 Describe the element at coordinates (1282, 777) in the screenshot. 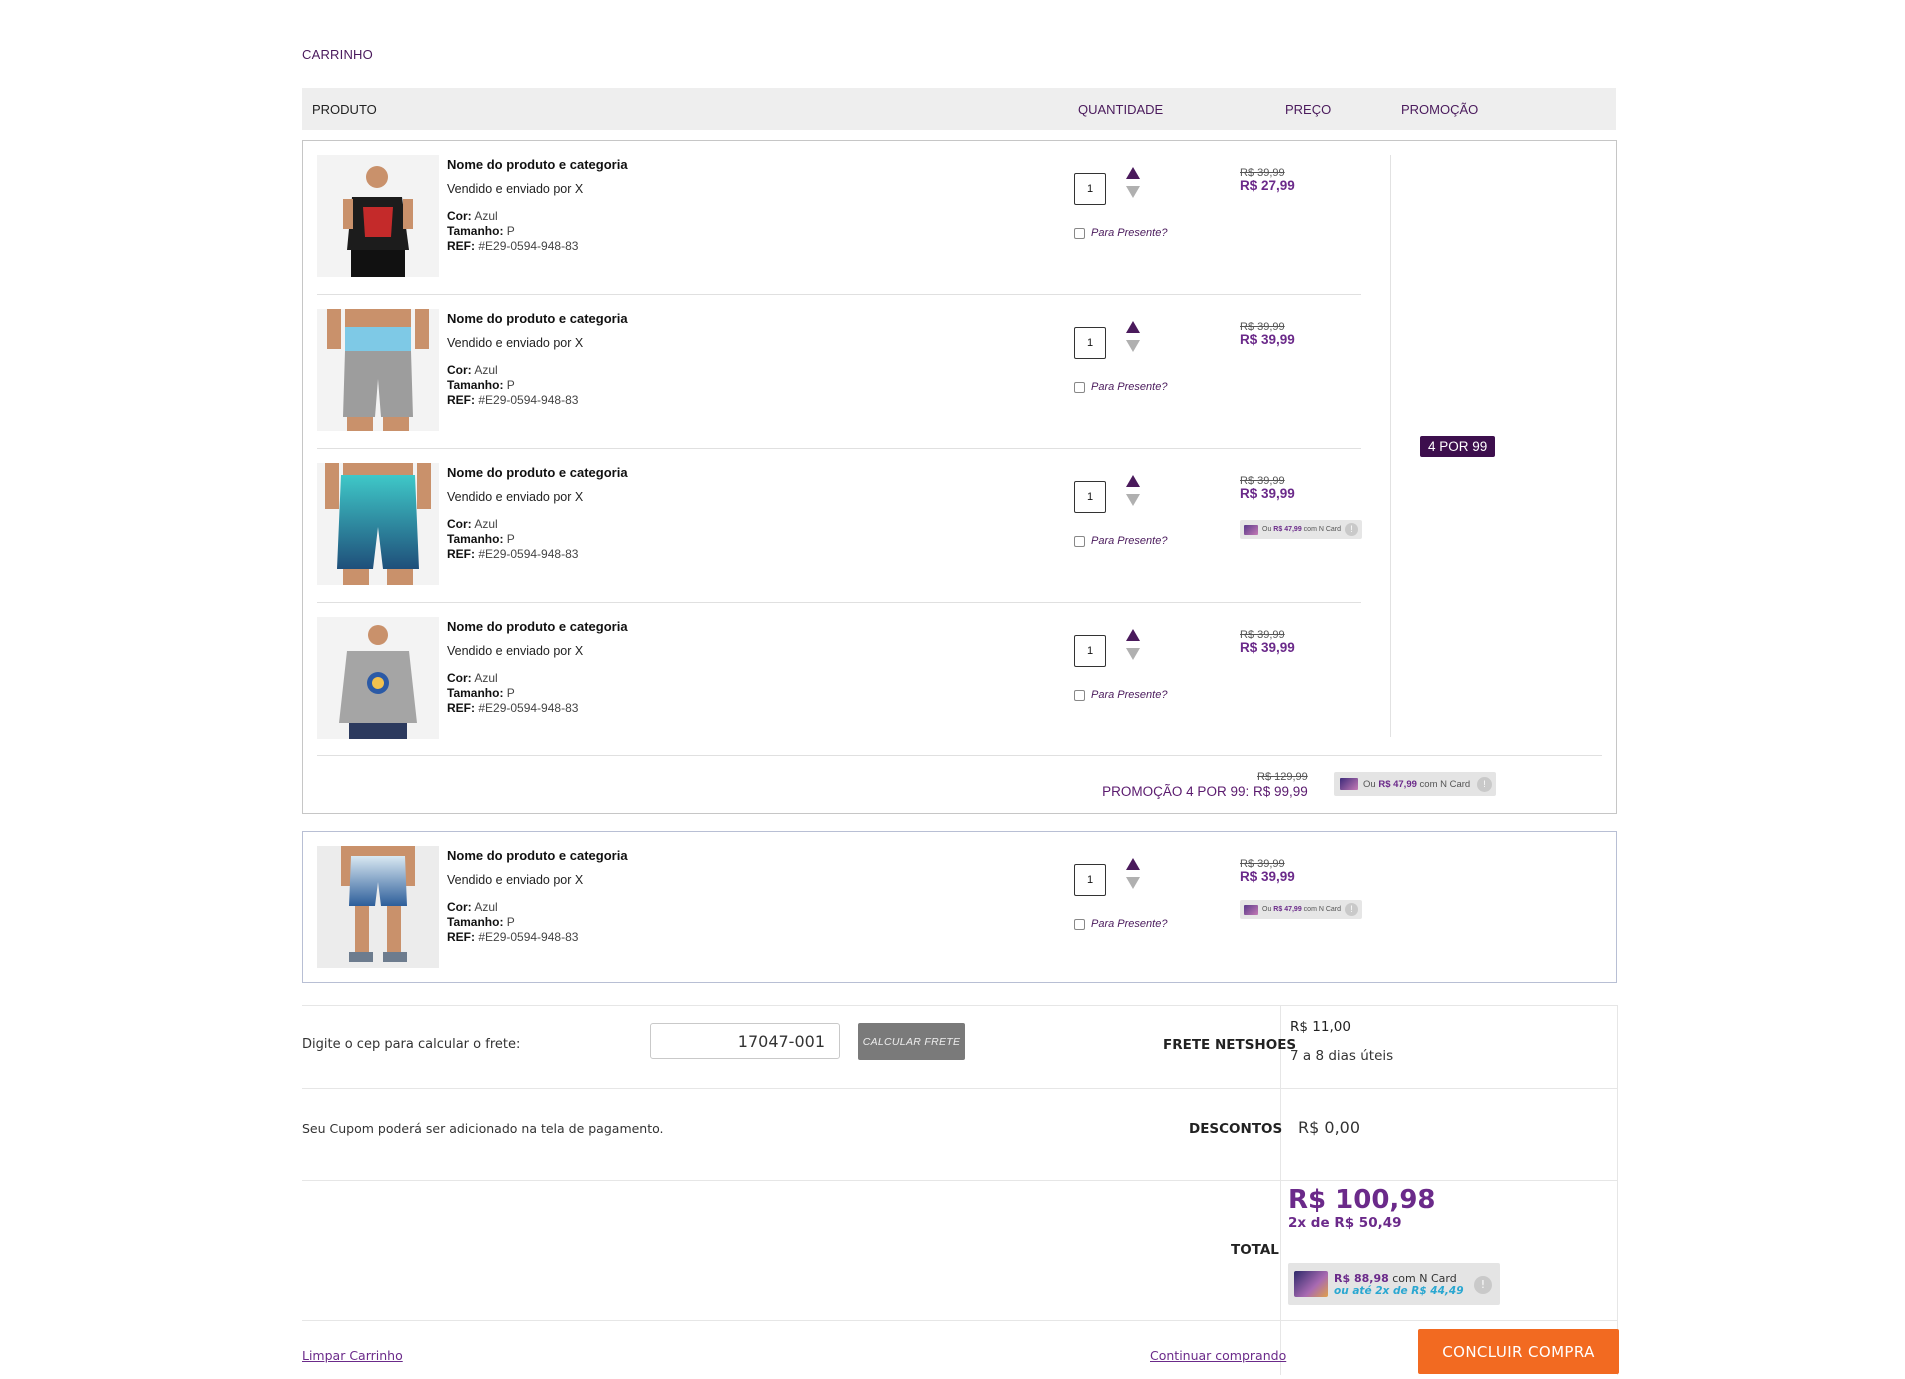

I see `promo-old-price: R$ 129,99` at that location.